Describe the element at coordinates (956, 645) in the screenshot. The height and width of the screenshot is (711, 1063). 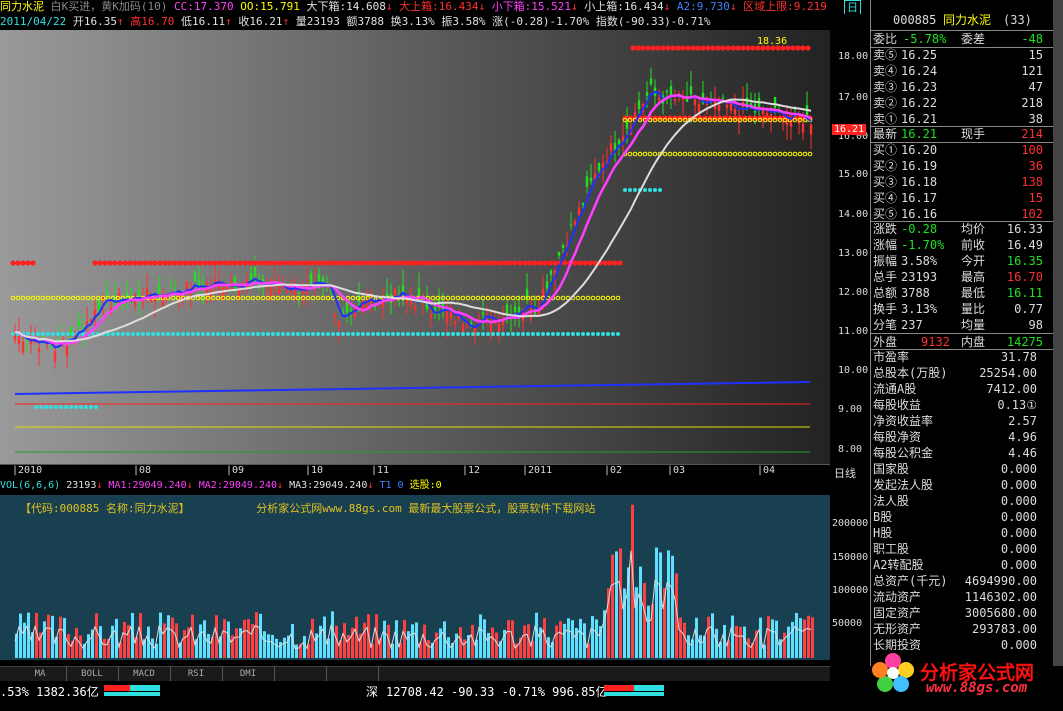
I see `finance-row: 长期投资 0.000` at that location.